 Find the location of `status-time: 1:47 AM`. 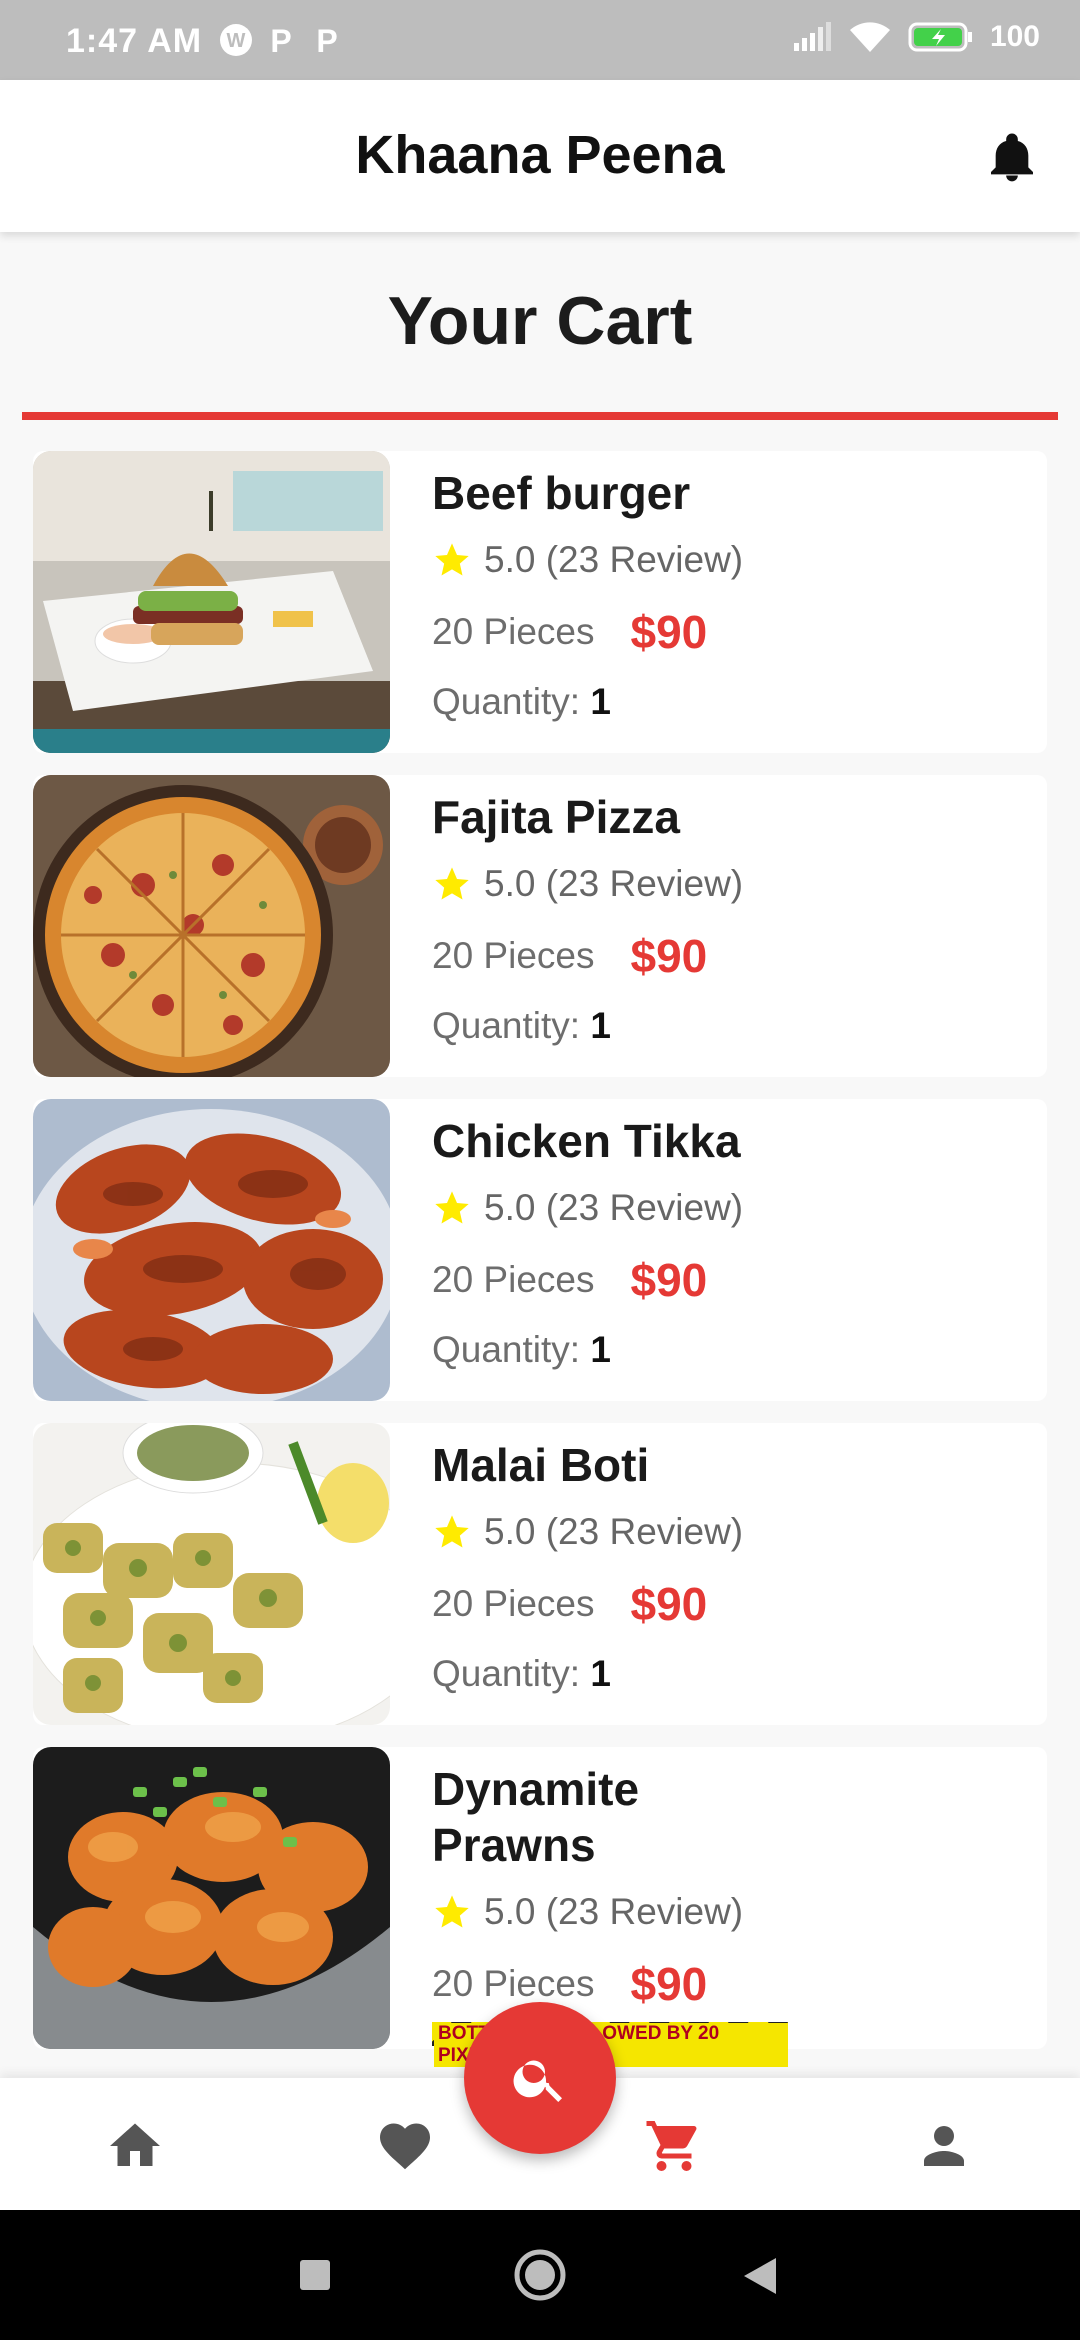

status-time: 1:47 AM is located at coordinates (134, 41).